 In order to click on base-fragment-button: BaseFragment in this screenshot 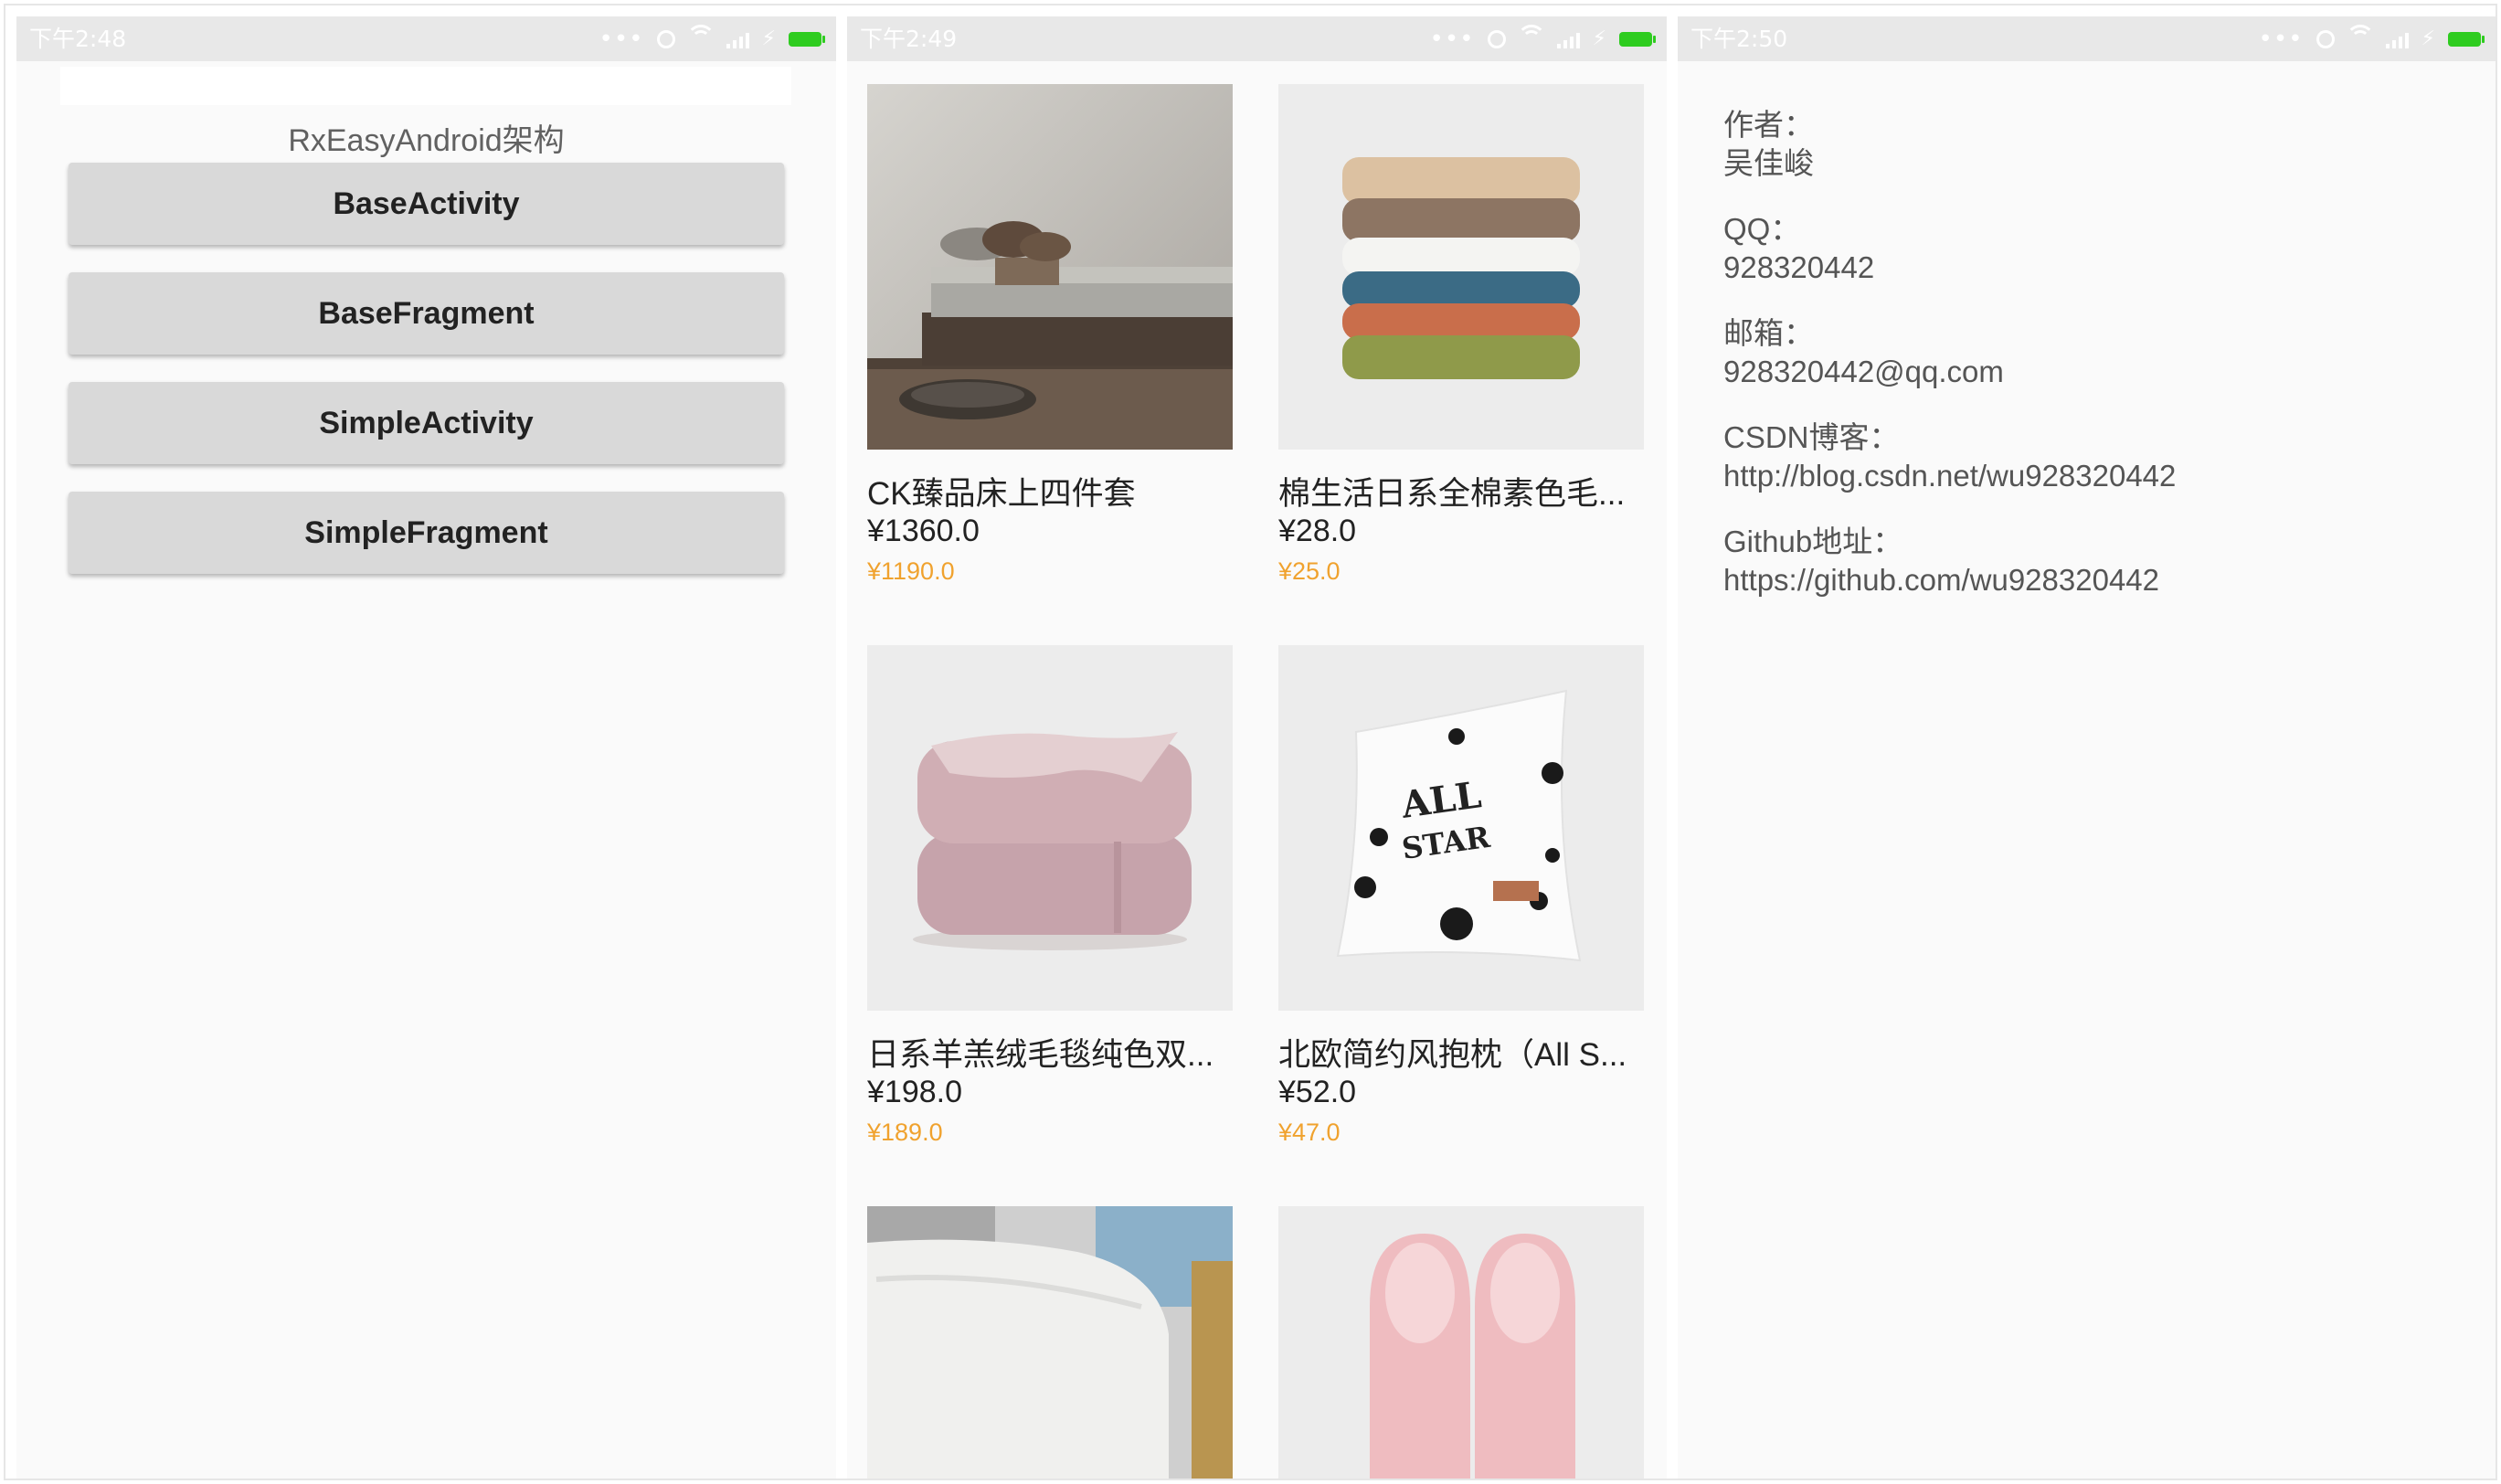, I will do `click(426, 313)`.